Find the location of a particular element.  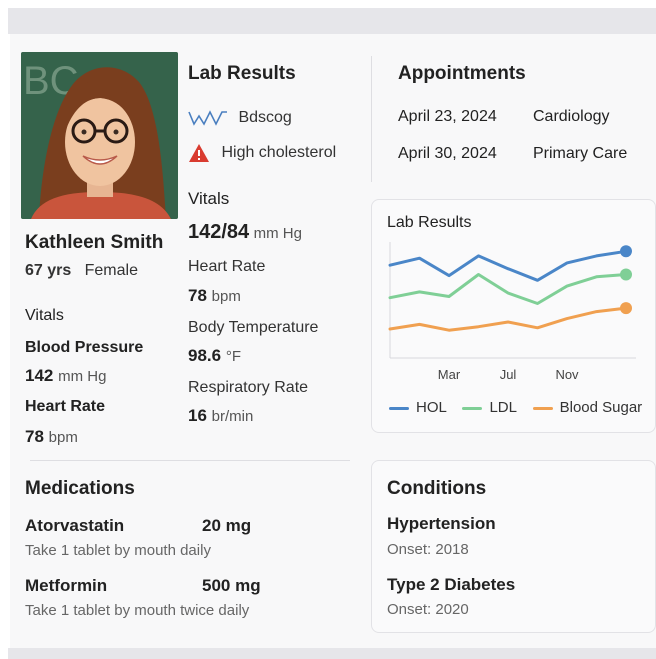

blood-pressure-unit: mm Hg is located at coordinates (82, 376).